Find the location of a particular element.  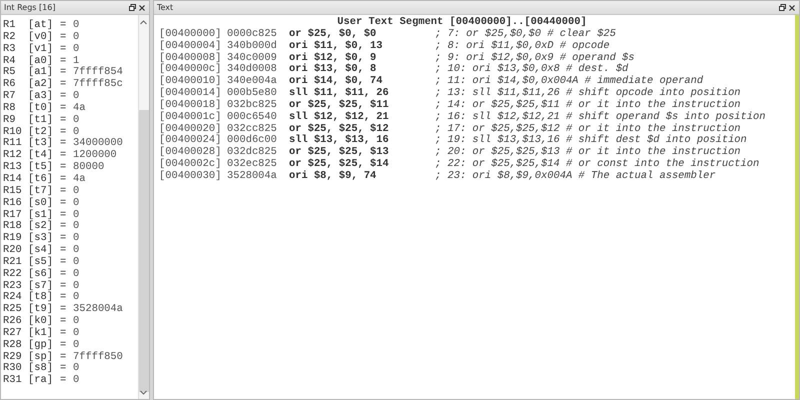

machine-code: 000c6540 is located at coordinates (252, 118).